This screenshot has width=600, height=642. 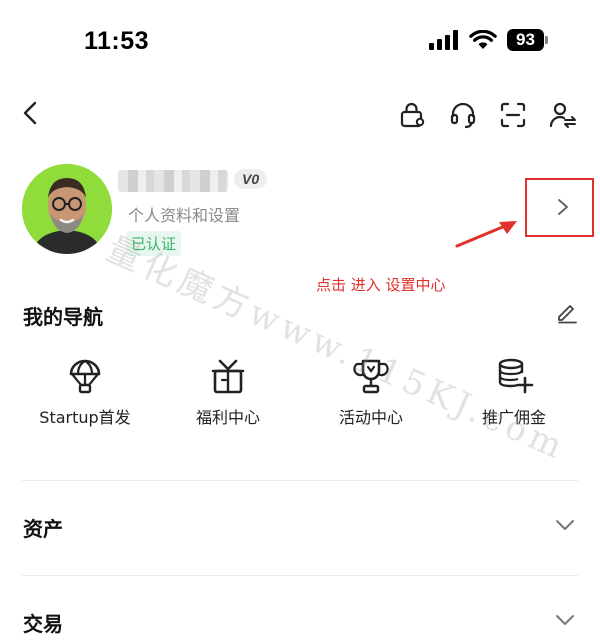 I want to click on scan-button, so click(x=513, y=115).